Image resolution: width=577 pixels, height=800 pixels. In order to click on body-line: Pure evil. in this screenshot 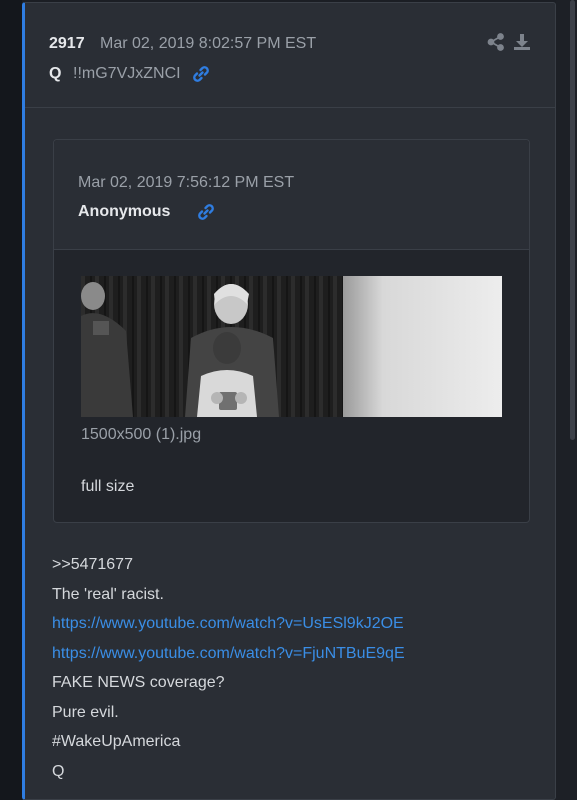, I will do `click(85, 712)`.